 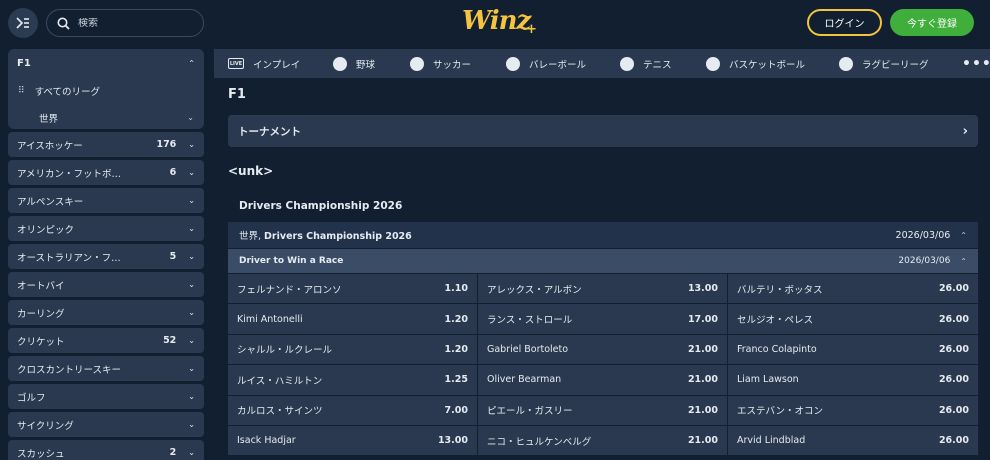 What do you see at coordinates (352, 349) in the screenshot?
I see `odds-cell: シャルル・ルクレール 1.20` at bounding box center [352, 349].